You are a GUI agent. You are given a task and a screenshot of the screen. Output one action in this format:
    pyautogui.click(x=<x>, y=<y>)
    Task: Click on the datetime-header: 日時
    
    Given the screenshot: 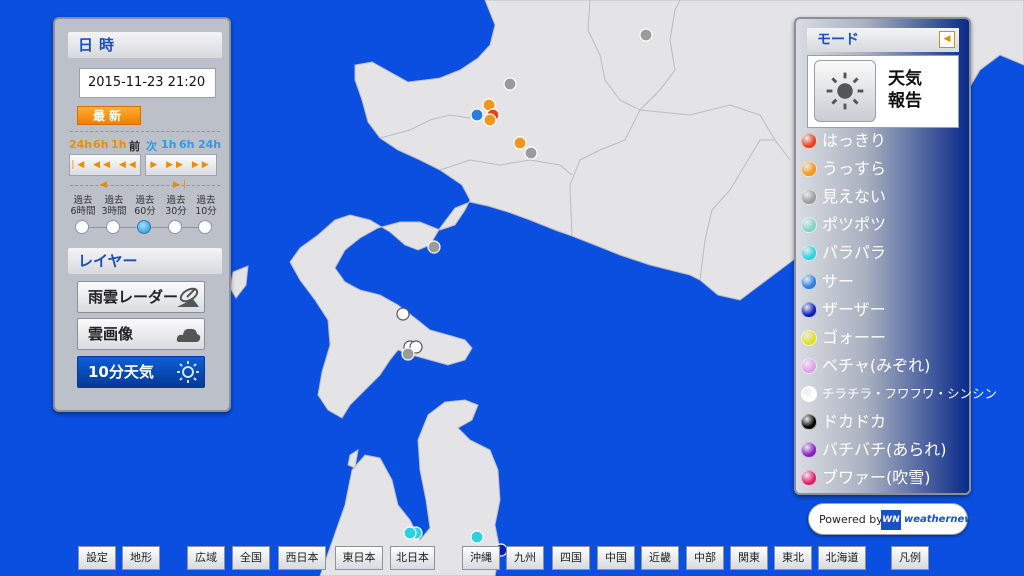 What is the action you would take?
    pyautogui.click(x=145, y=45)
    